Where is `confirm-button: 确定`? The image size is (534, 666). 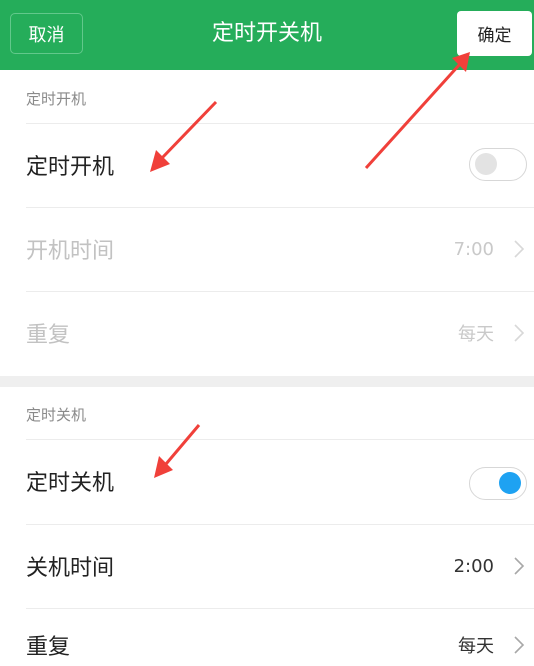
confirm-button: 确定 is located at coordinates (494, 33).